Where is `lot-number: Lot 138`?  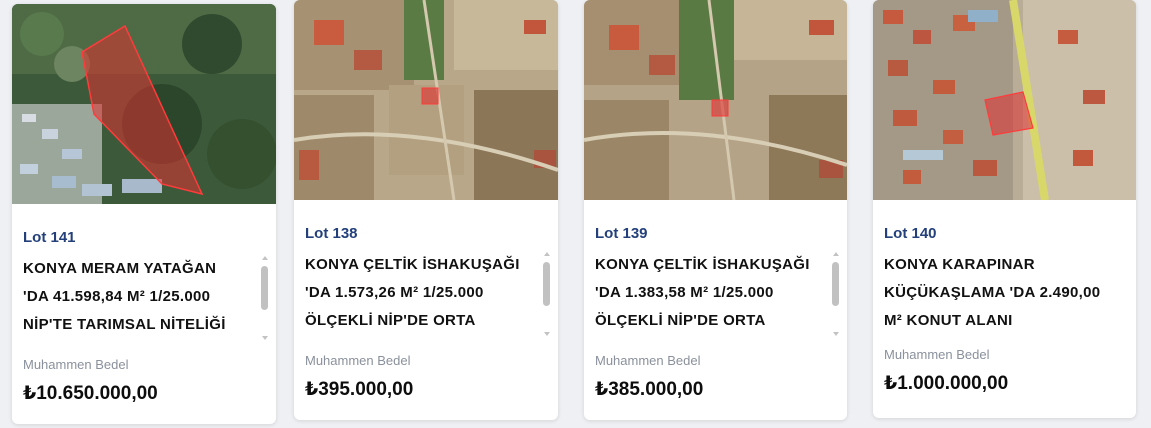 lot-number: Lot 138 is located at coordinates (331, 233).